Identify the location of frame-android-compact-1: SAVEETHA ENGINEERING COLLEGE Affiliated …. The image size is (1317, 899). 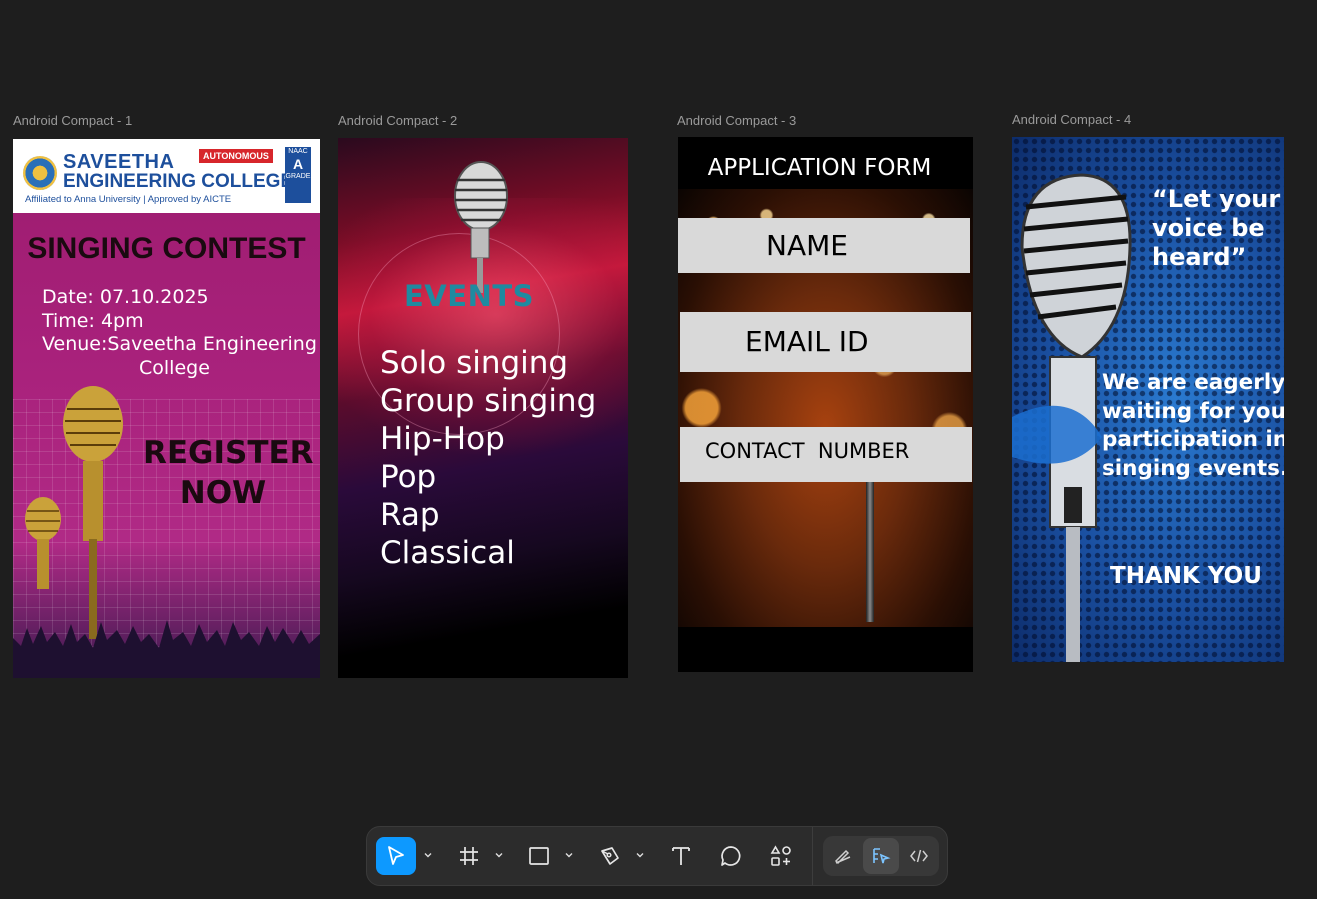
(166, 408).